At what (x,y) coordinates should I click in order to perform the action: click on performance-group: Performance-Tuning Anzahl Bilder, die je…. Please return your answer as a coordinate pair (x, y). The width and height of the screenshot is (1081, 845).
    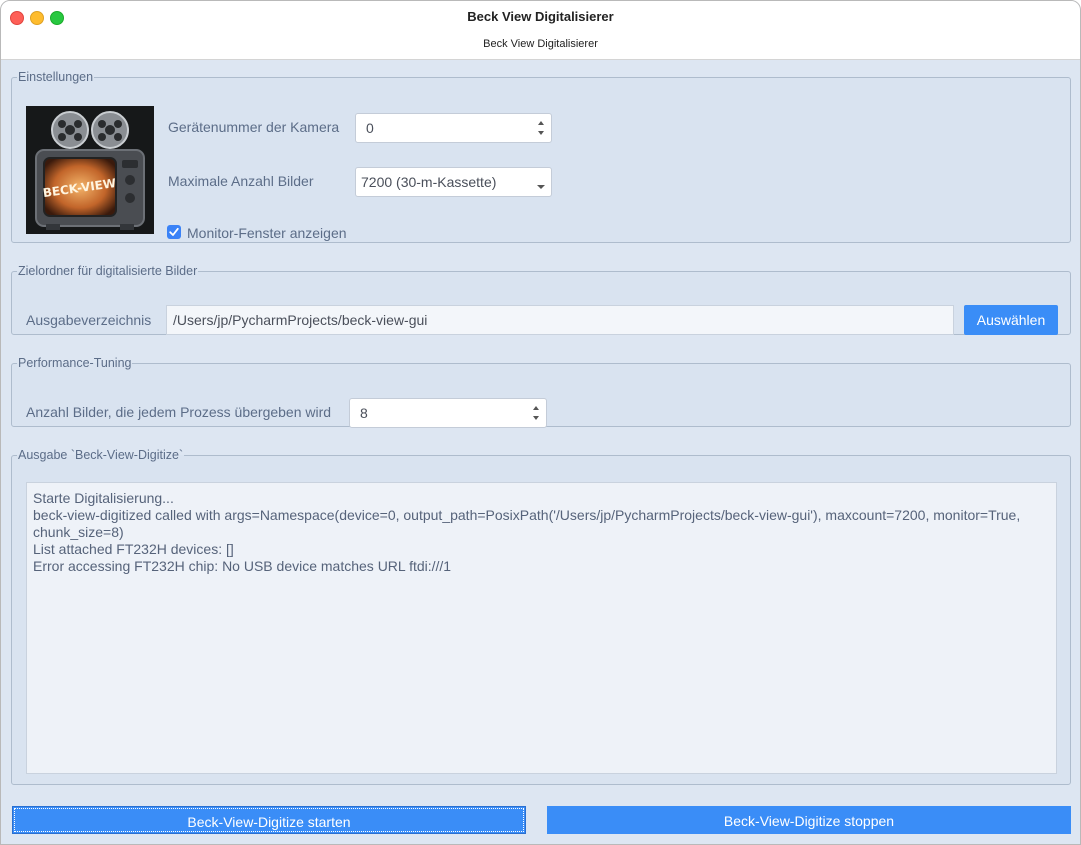
    Looking at the image, I should click on (541, 392).